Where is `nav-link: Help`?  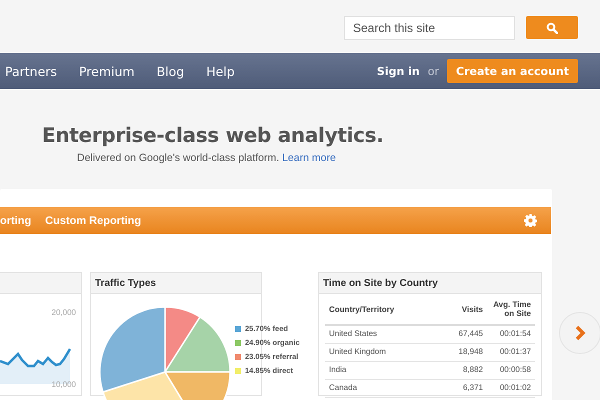
nav-link: Help is located at coordinates (220, 71).